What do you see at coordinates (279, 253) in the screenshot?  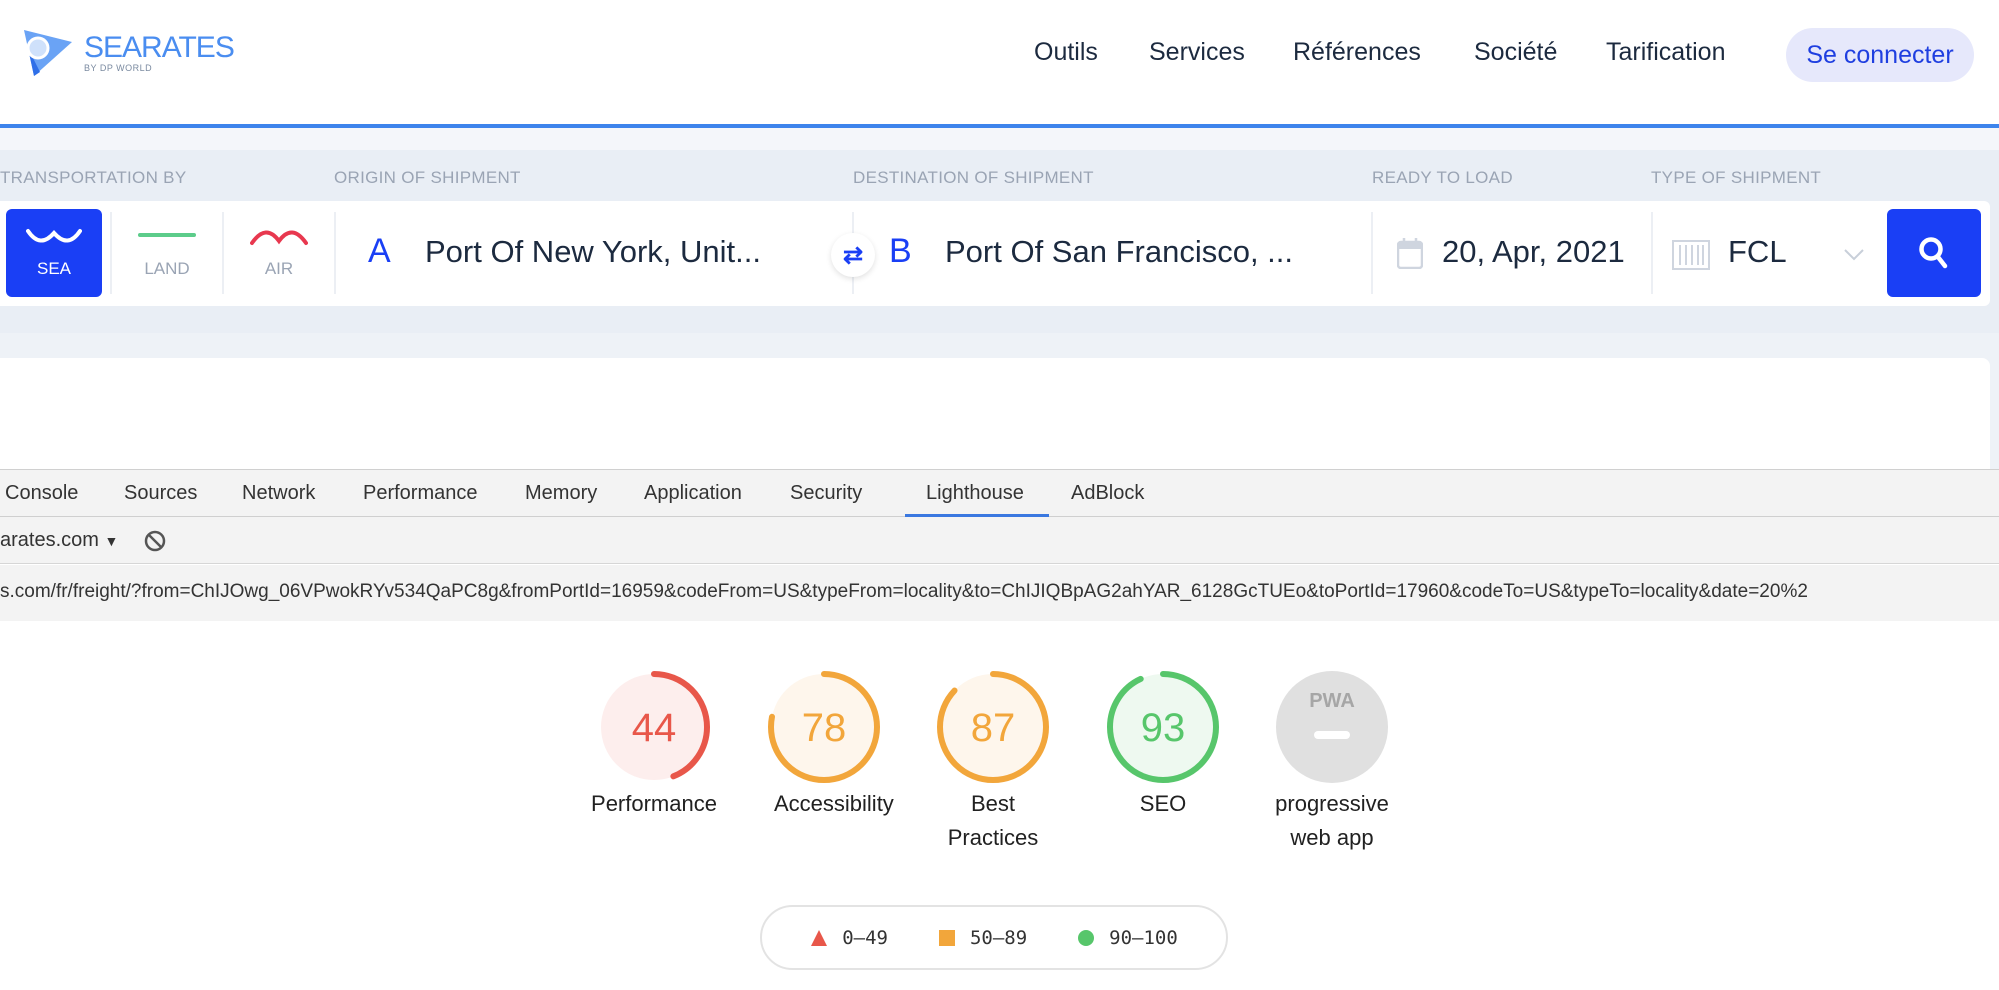 I see `mode-air: AIR` at bounding box center [279, 253].